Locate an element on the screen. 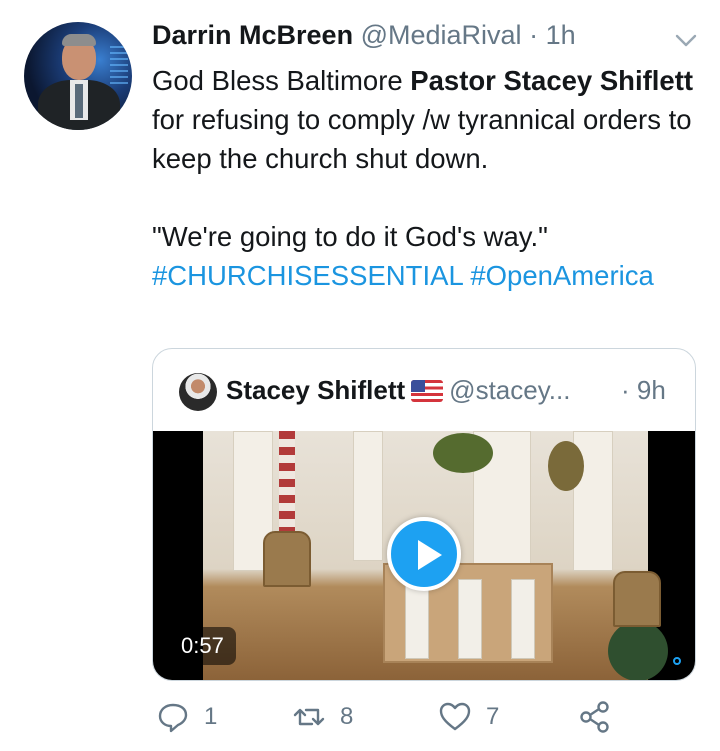 This screenshot has height=751, width=720. play-icon is located at coordinates (424, 554).